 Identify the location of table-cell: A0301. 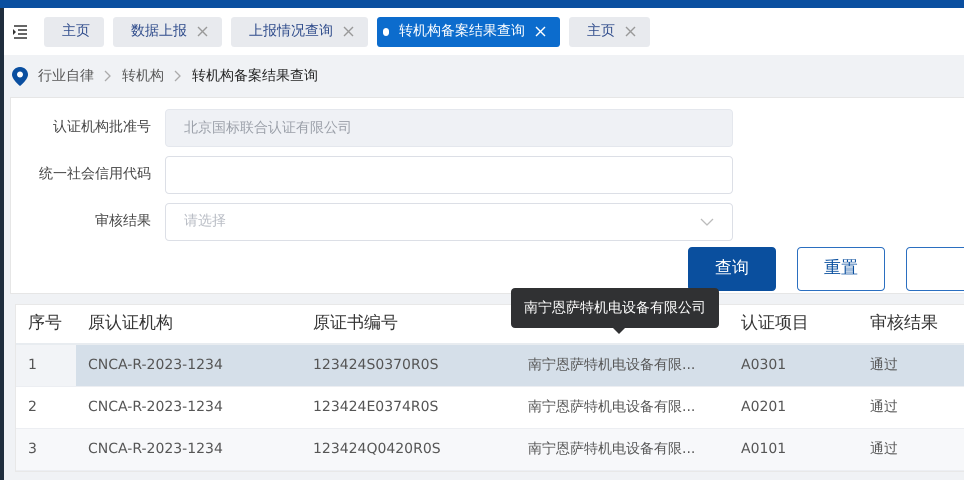
(793, 365).